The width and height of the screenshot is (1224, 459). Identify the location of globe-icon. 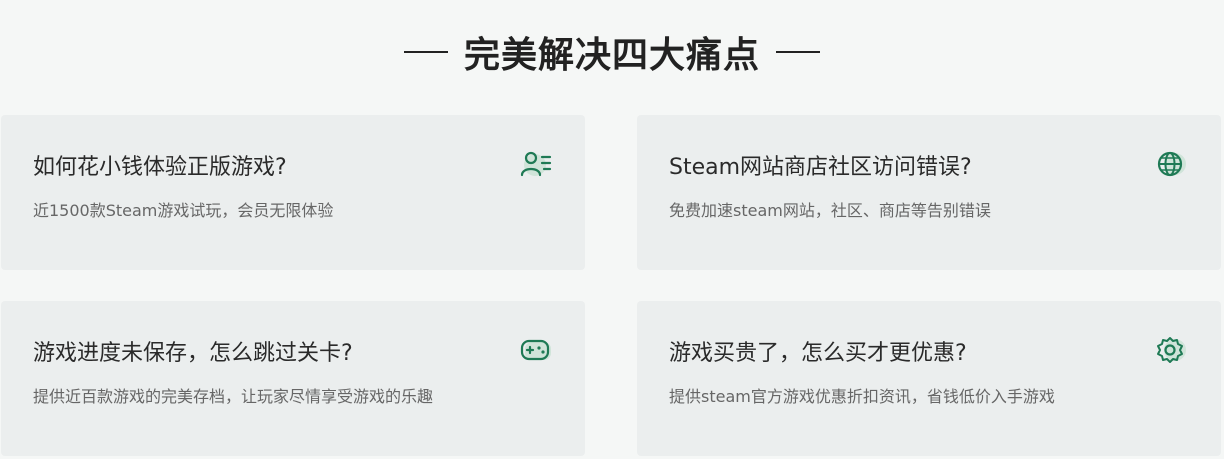
(1172, 164).